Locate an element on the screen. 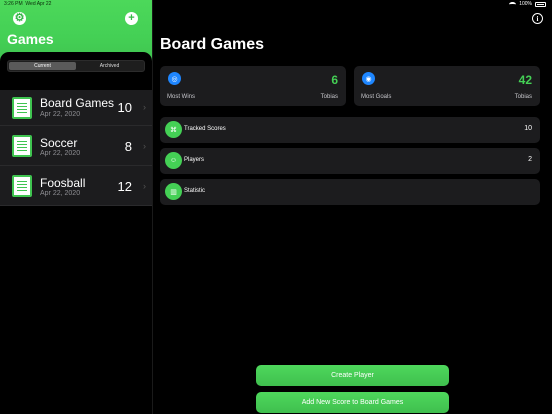  menu-row-tracked-scores: ⌘ Tracked Scores 10 is located at coordinates (350, 130).